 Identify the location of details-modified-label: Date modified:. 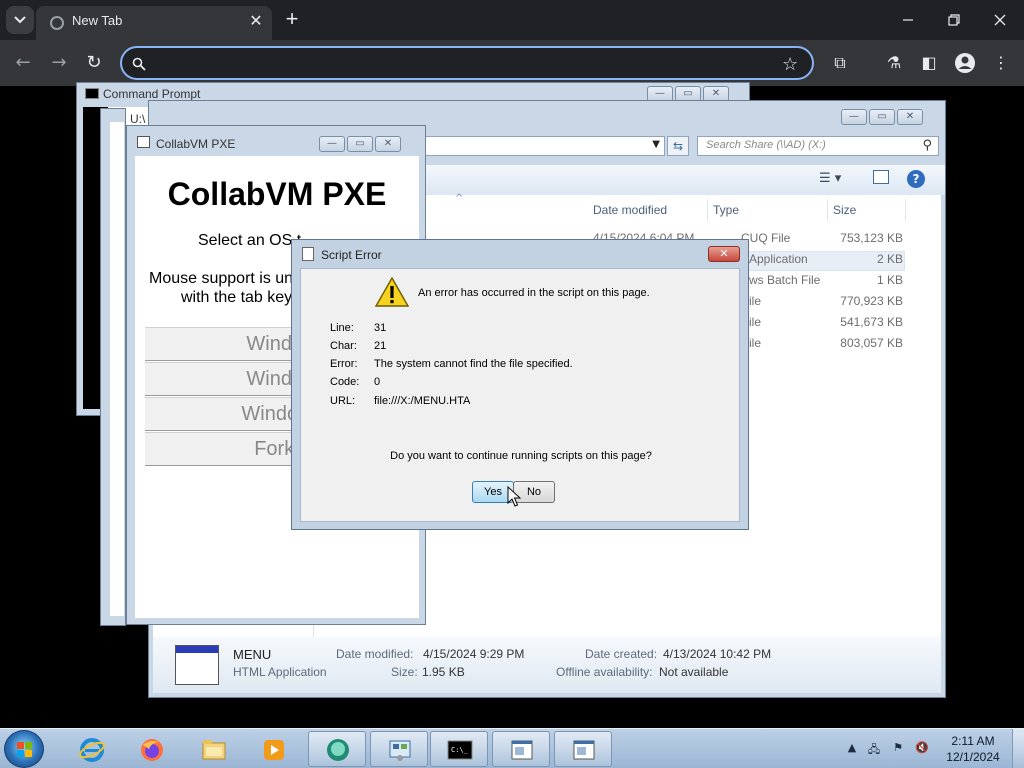
(375, 654).